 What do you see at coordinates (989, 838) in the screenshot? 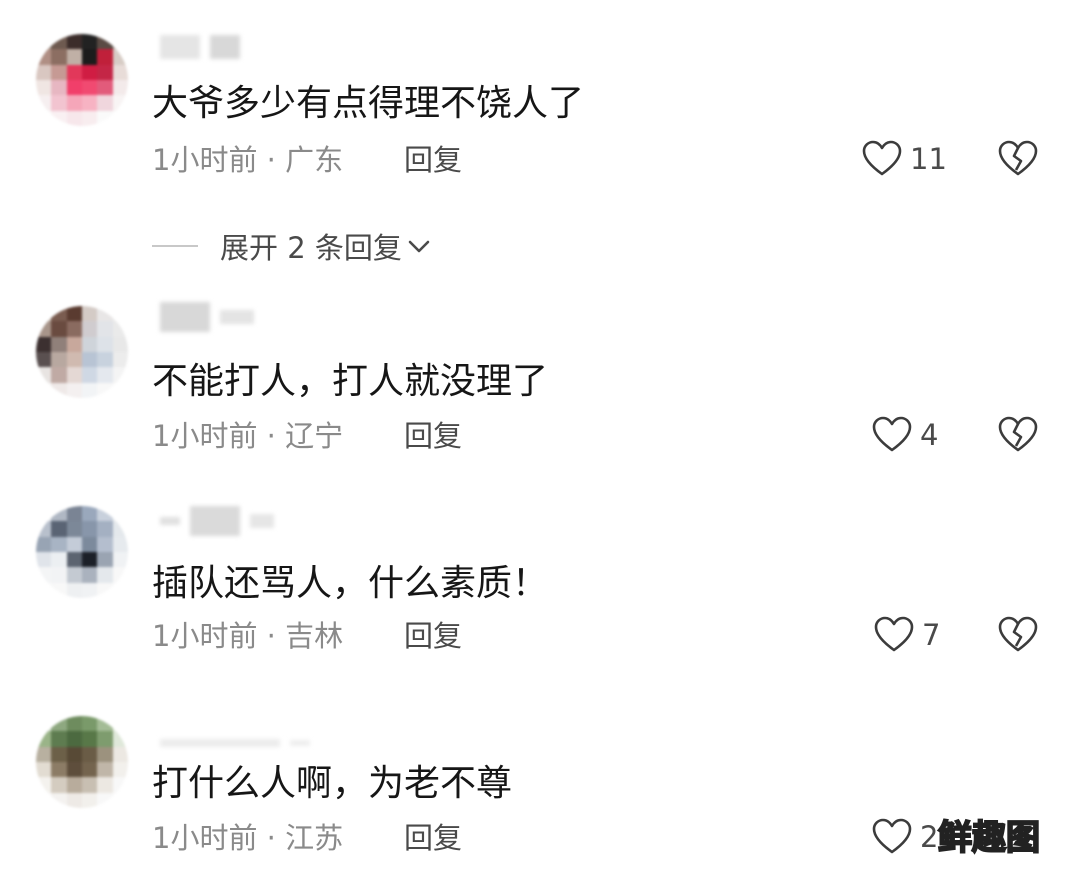
I see `watermark: 鲜趣图` at bounding box center [989, 838].